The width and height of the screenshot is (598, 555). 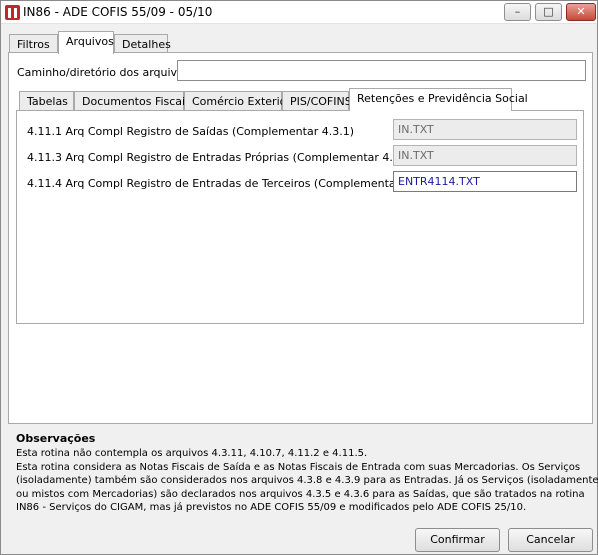 What do you see at coordinates (33, 43) in the screenshot?
I see `tab-filtros: Filtros` at bounding box center [33, 43].